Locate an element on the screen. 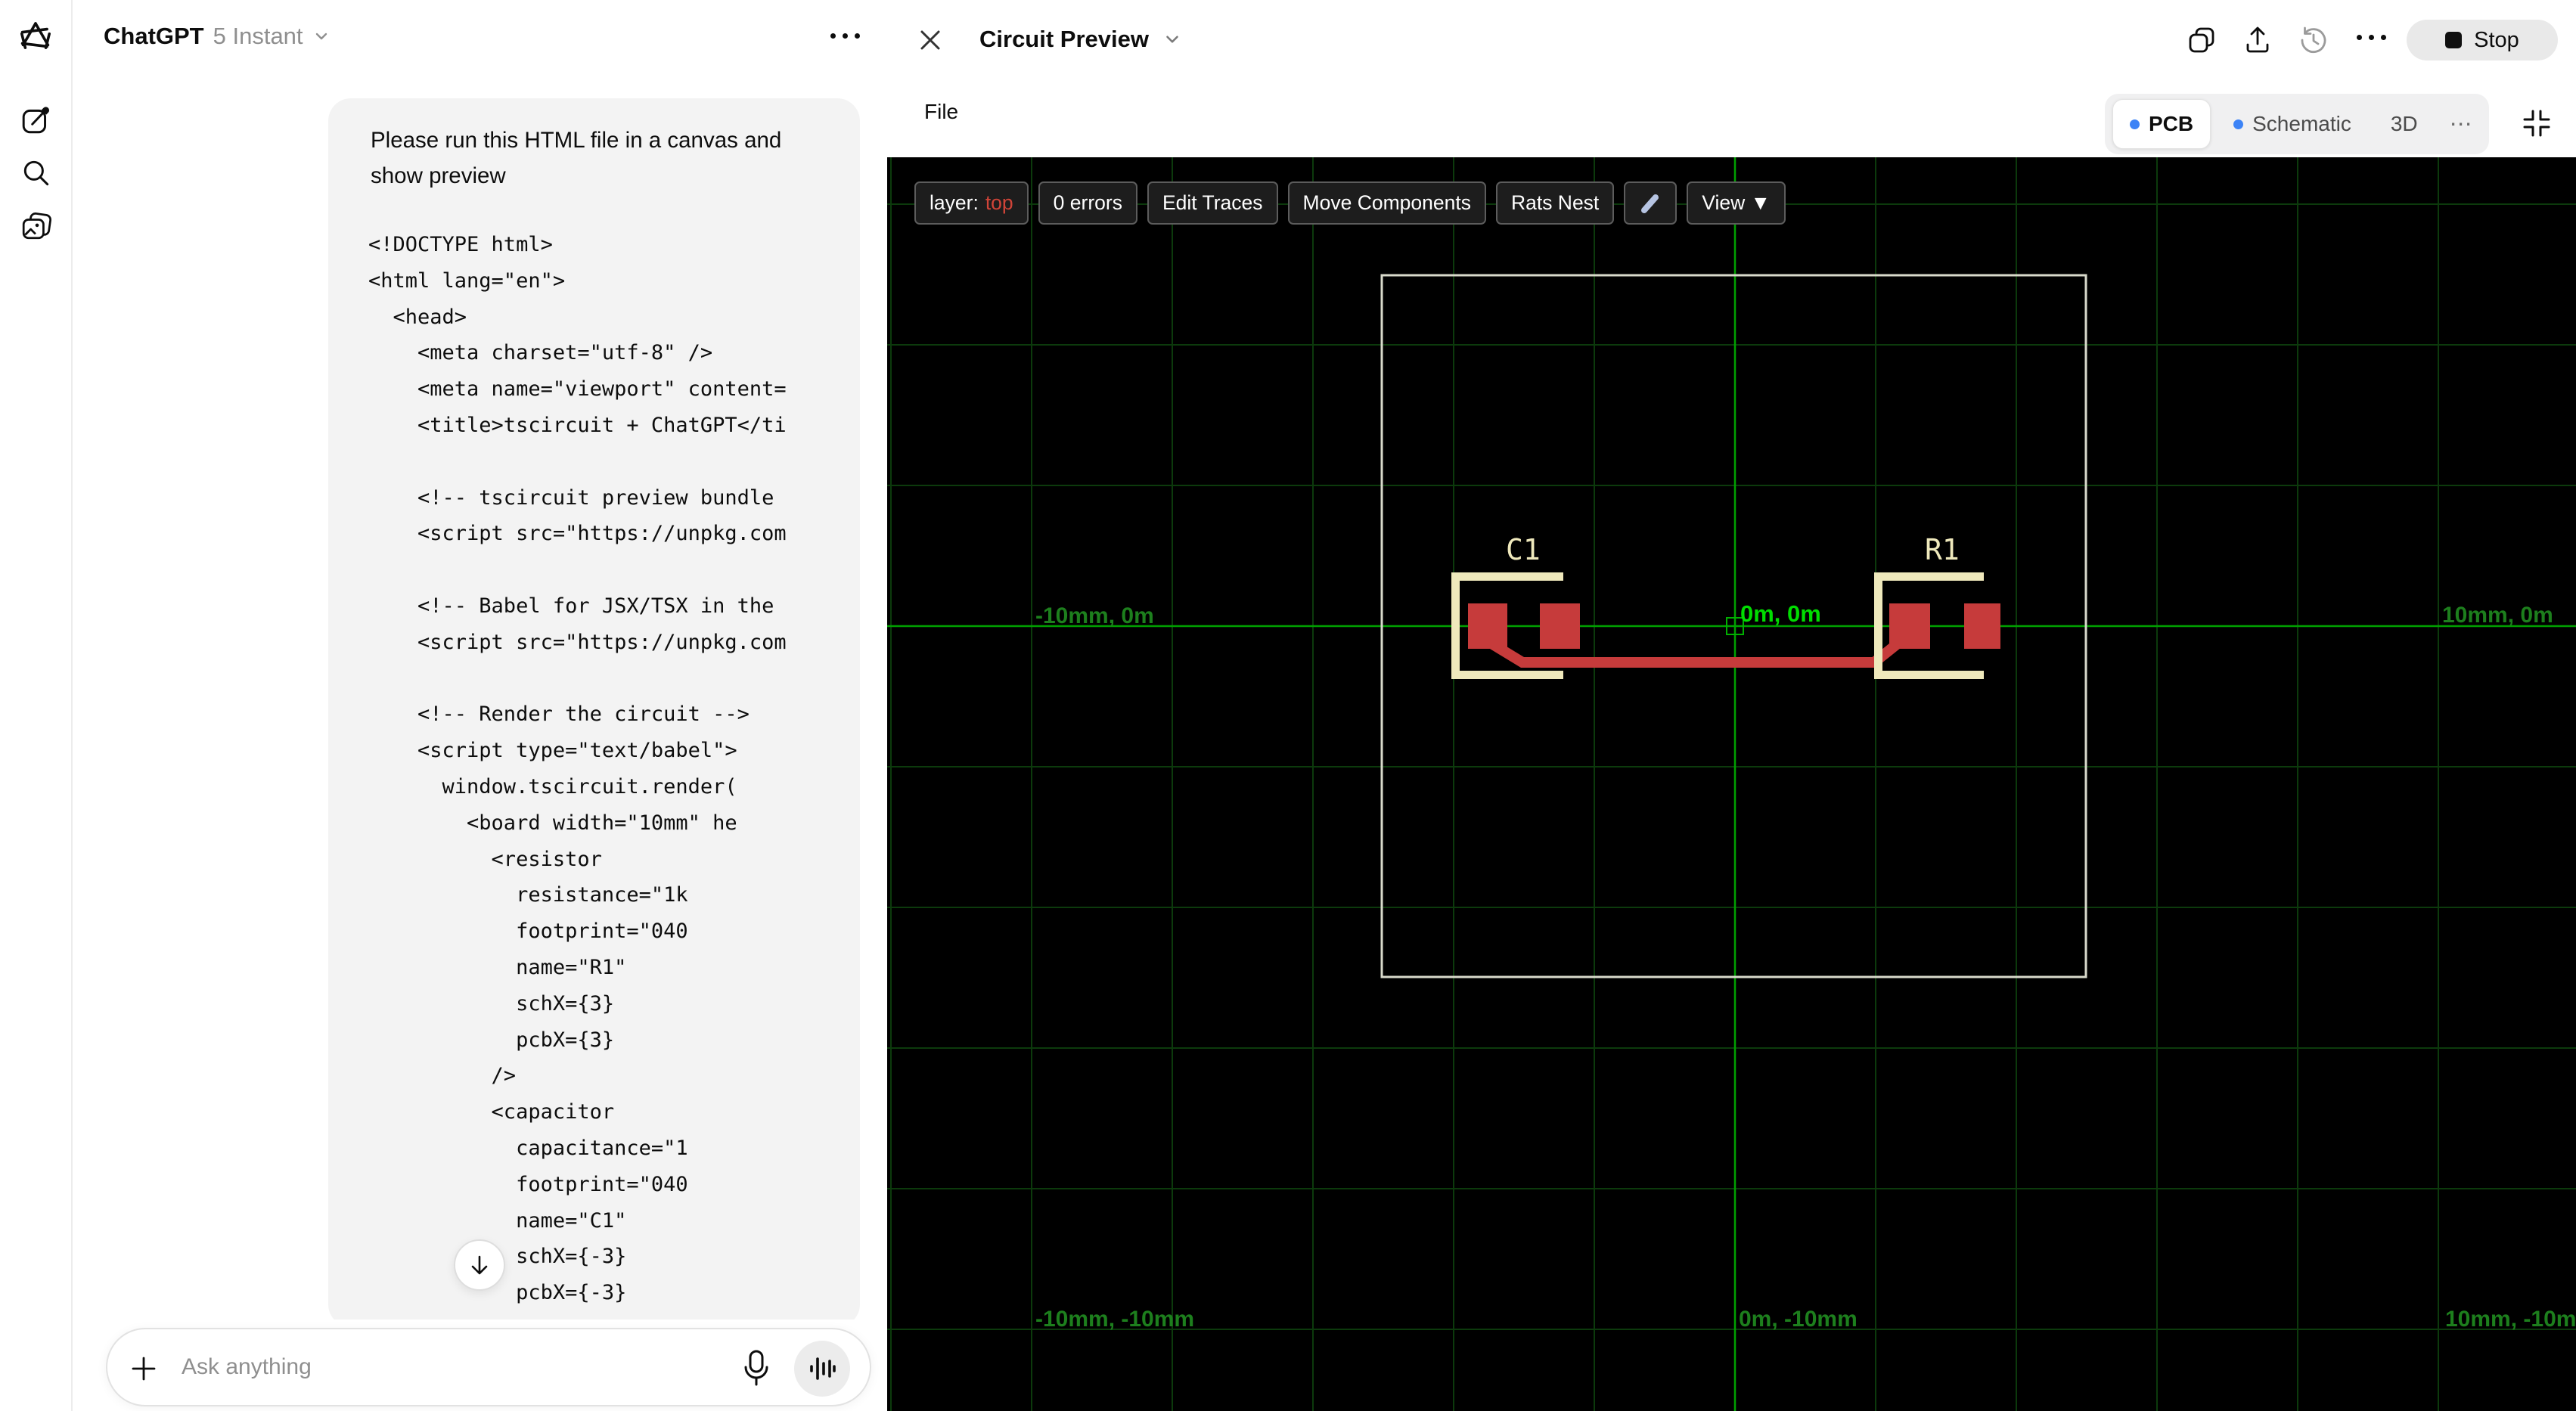 The width and height of the screenshot is (2576, 1411). grid-coordinate-label: 10mm, -10mm is located at coordinates (2510, 1319).